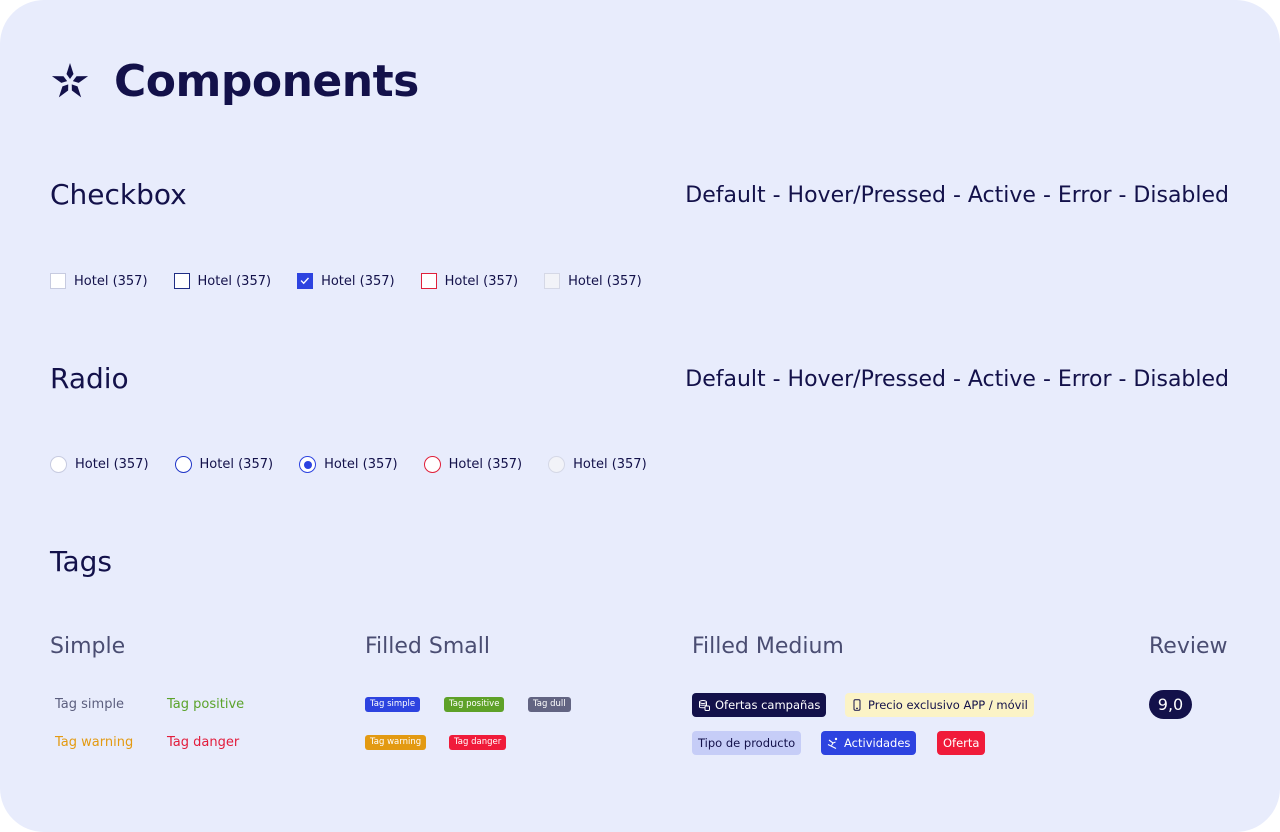 Image resolution: width=1280 pixels, height=832 pixels. I want to click on page-header: Components, so click(234, 81).